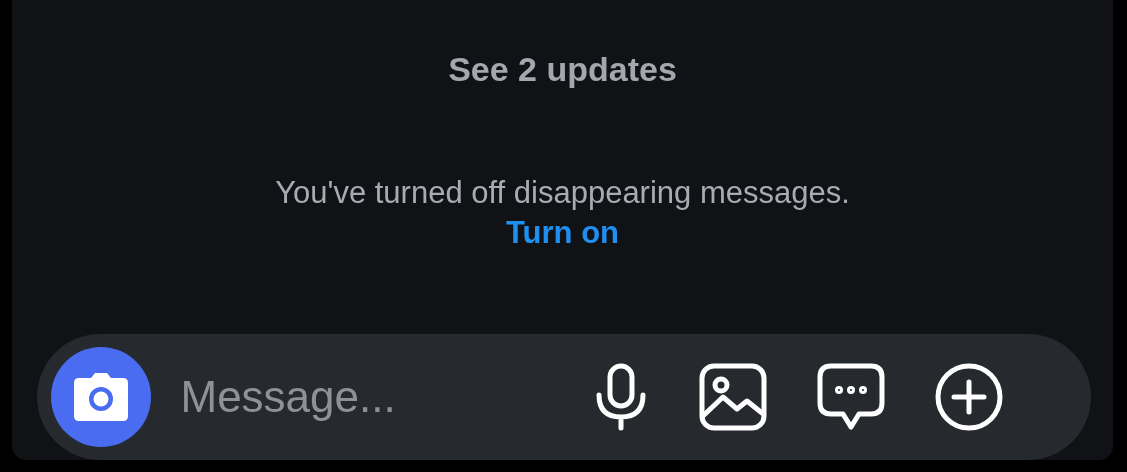 The image size is (1127, 472). Describe the element at coordinates (100, 397) in the screenshot. I see `camera-icon` at that location.